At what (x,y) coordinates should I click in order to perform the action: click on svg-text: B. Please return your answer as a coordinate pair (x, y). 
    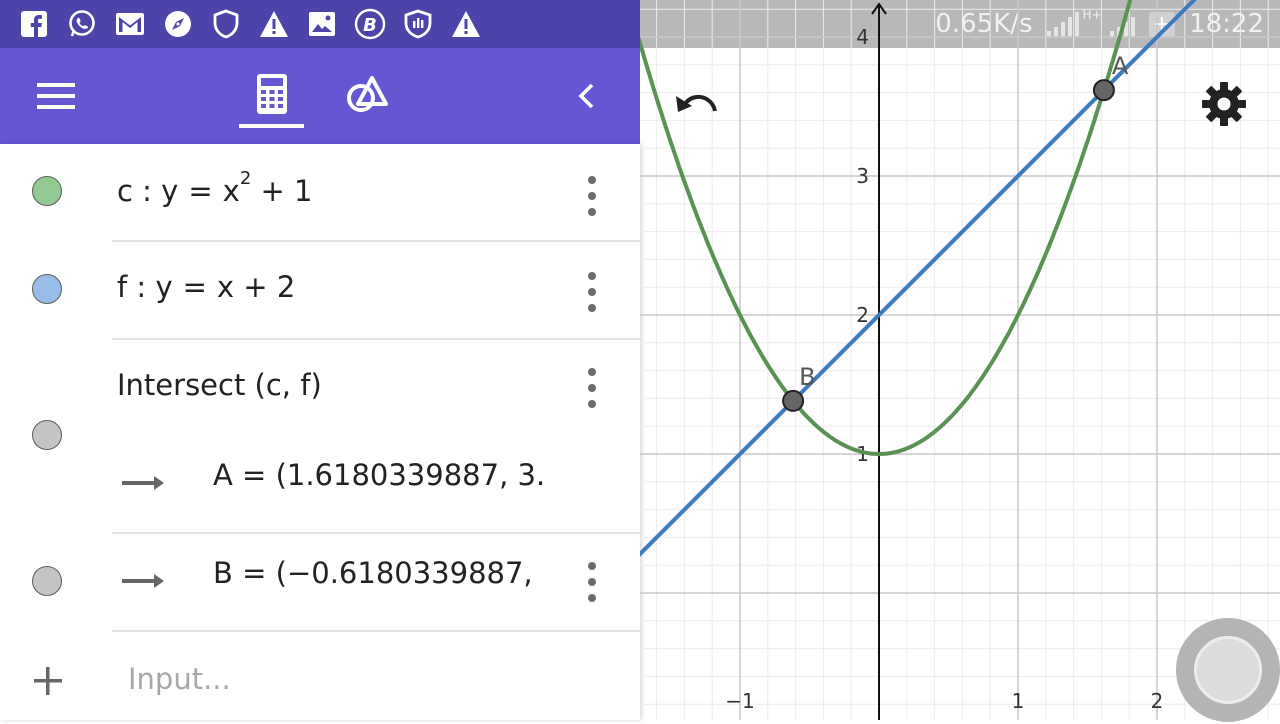
    Looking at the image, I should click on (370, 25).